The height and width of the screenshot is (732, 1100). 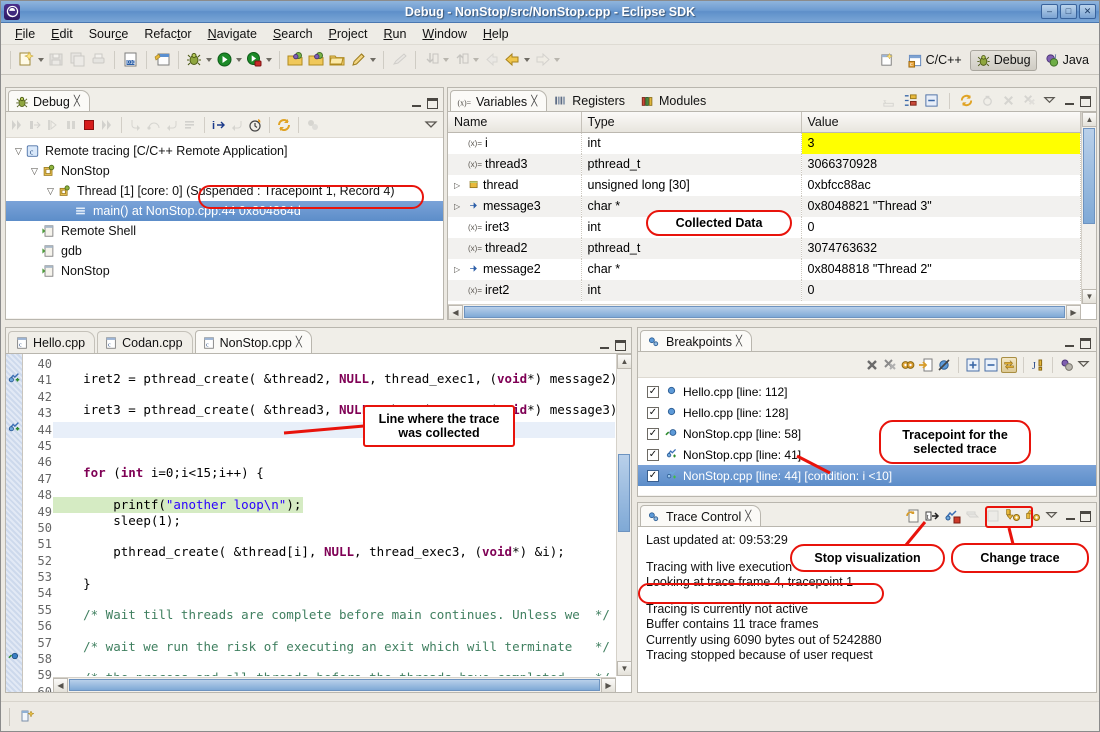 I want to click on maximize-view-icon-variables, so click(x=1085, y=101).